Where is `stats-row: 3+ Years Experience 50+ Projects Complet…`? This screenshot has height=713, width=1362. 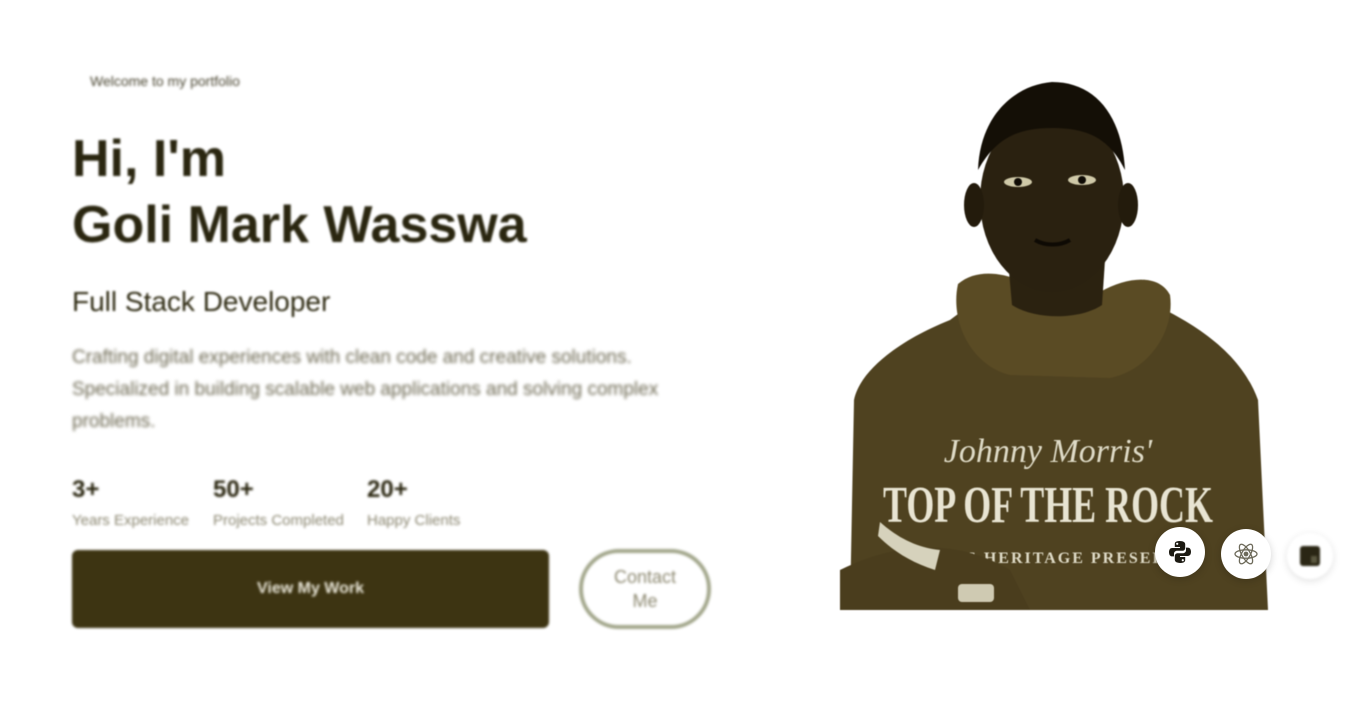 stats-row: 3+ Years Experience 50+ Projects Complet… is located at coordinates (397, 502).